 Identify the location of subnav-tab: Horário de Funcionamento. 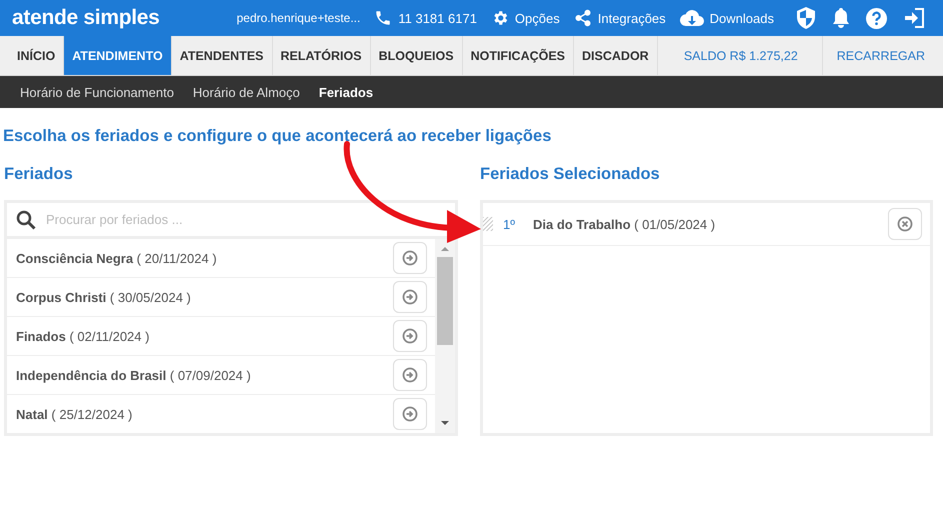
(97, 92).